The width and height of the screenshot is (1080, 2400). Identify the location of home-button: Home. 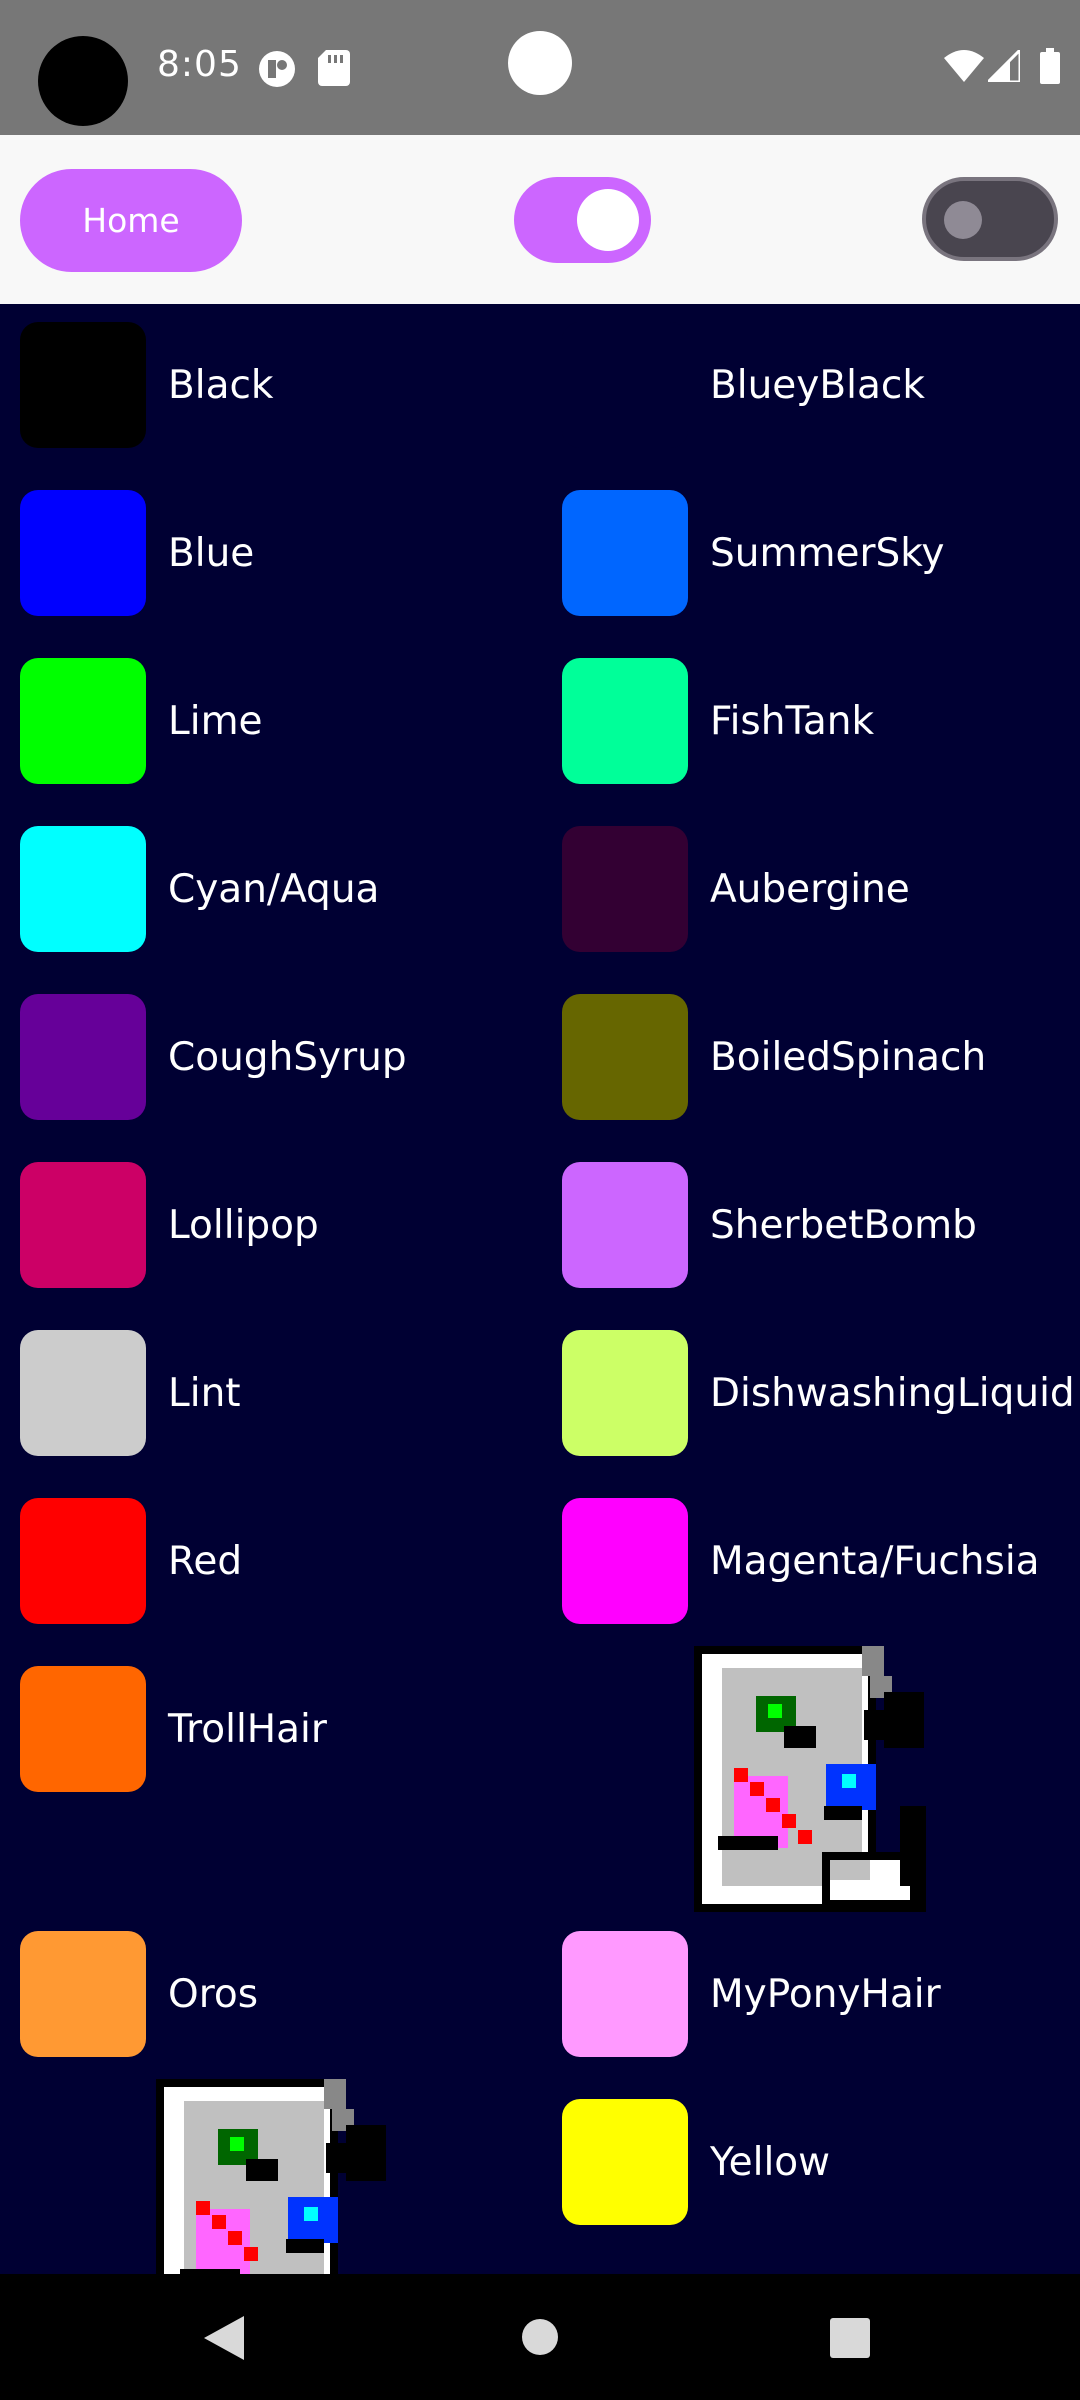
(131, 220).